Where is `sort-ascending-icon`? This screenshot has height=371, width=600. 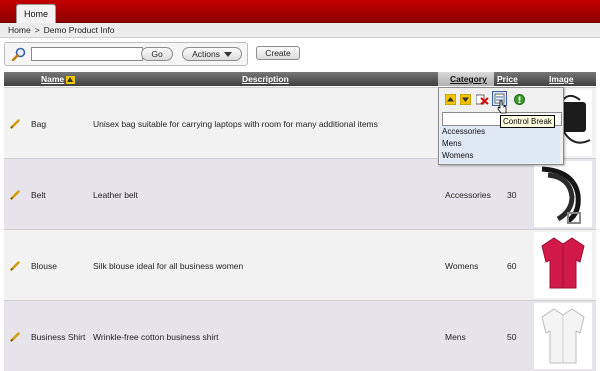 sort-ascending-icon is located at coordinates (450, 99).